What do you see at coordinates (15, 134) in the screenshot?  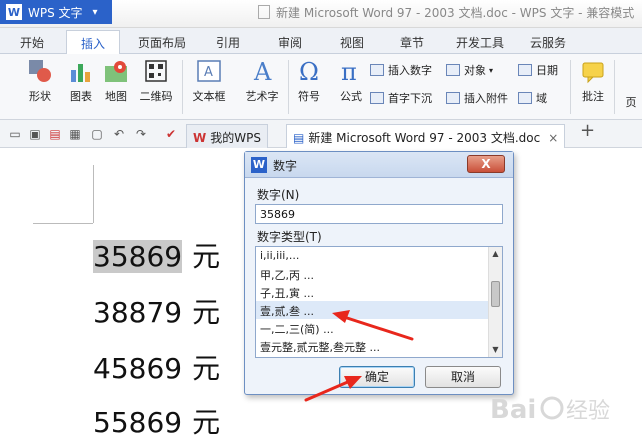 I see `open-folder-icon: ▭` at bounding box center [15, 134].